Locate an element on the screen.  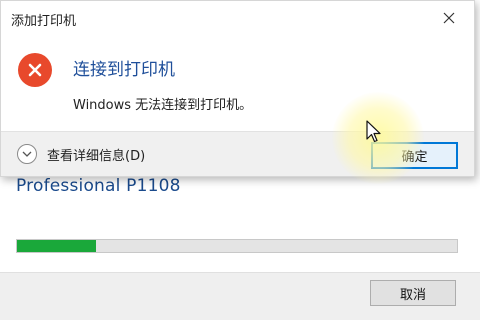
error-heading: 连接到打印机 is located at coordinates (124, 70).